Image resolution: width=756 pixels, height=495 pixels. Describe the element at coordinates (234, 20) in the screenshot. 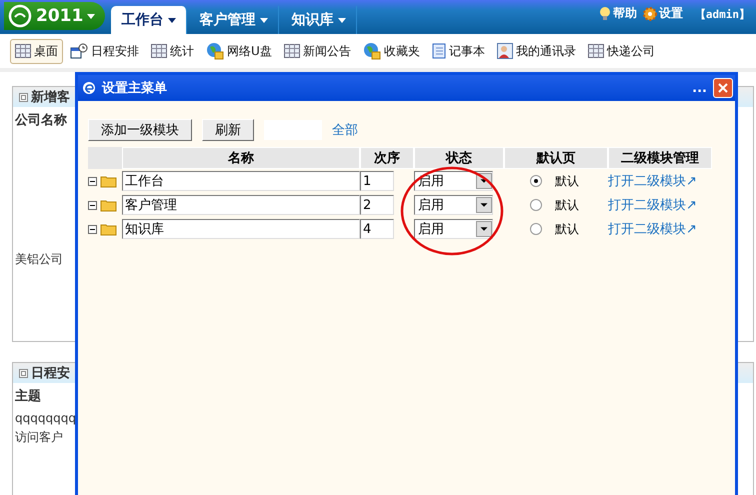

I see `nav-tab: 客户管理` at that location.